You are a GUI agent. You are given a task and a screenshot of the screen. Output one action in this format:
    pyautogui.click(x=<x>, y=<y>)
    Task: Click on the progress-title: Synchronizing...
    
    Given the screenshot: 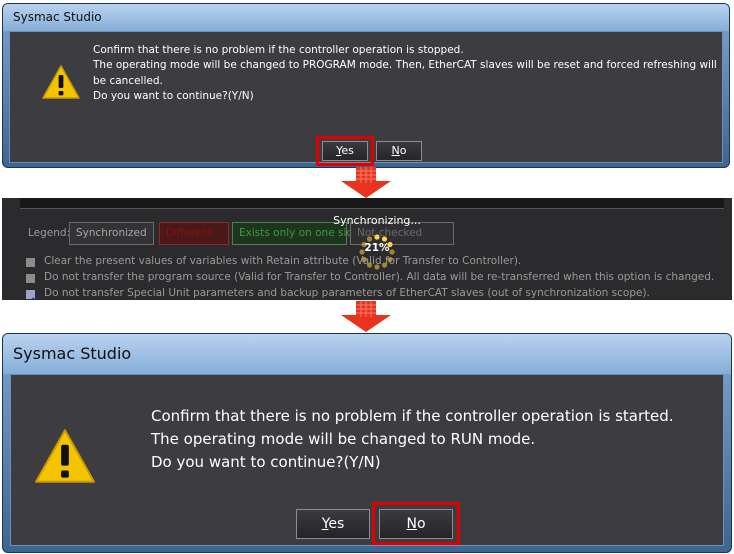 What is the action you would take?
    pyautogui.click(x=377, y=220)
    